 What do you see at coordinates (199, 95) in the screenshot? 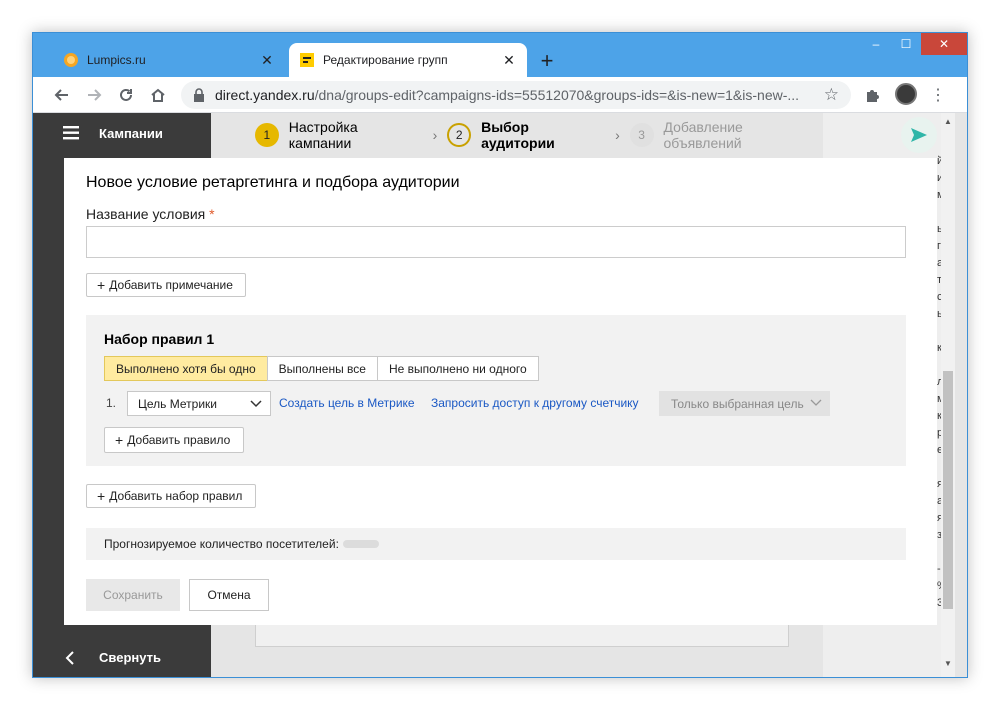
I see `lock-icon` at bounding box center [199, 95].